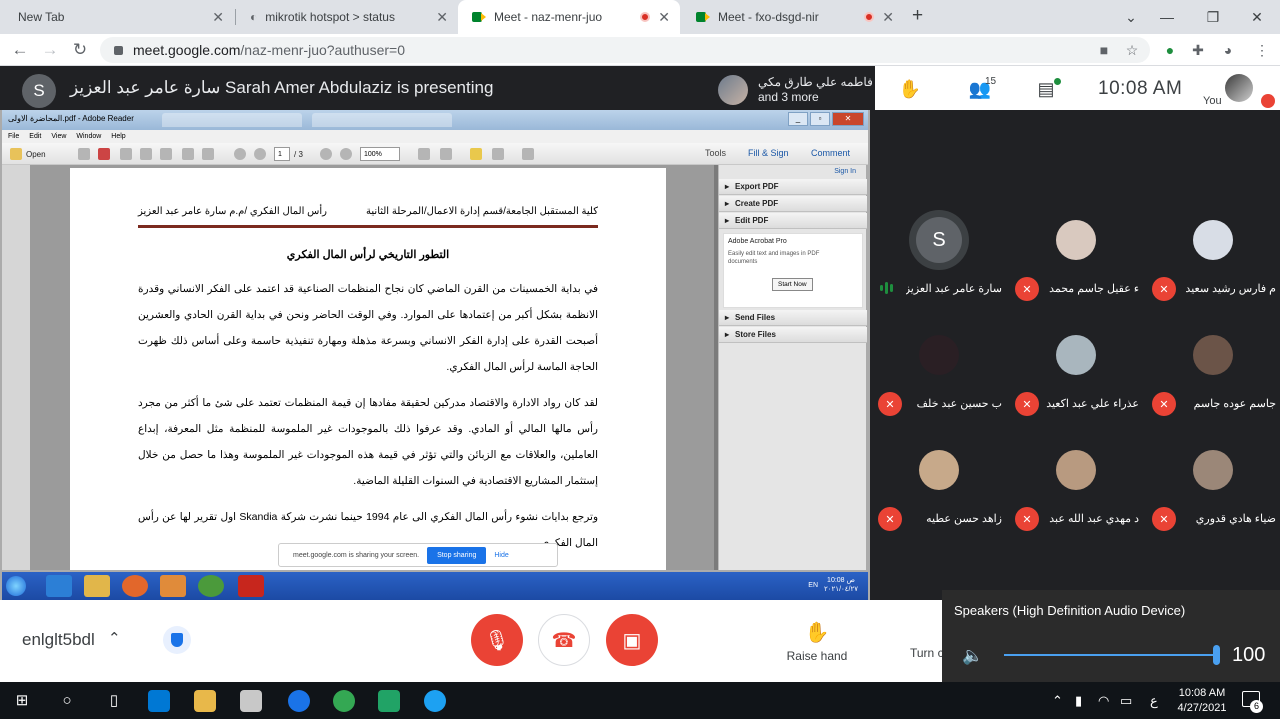  Describe the element at coordinates (347, 17) in the screenshot. I see `tab-mikrotik: ◐ mikrotik hotspot > status ✕` at that location.